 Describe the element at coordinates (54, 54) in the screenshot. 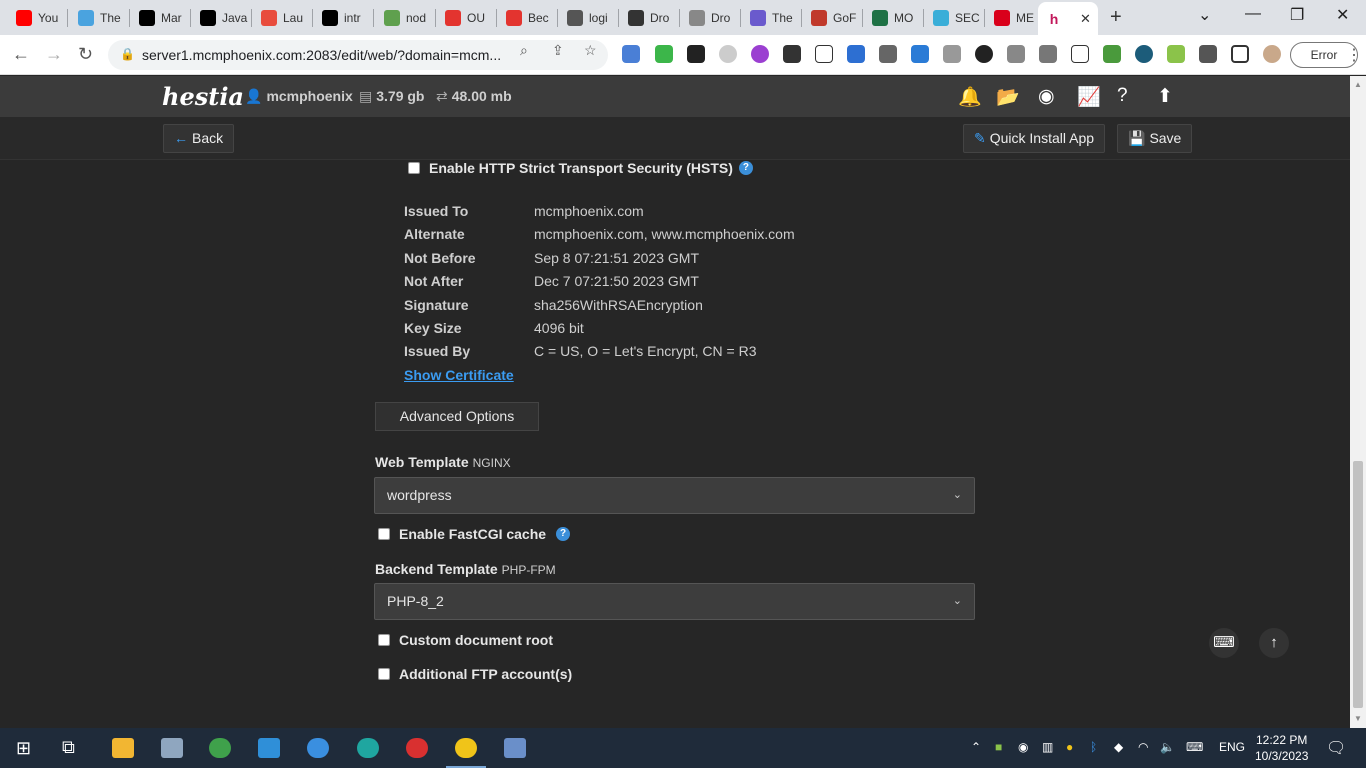

I see `forward-arrow-icon: →` at that location.